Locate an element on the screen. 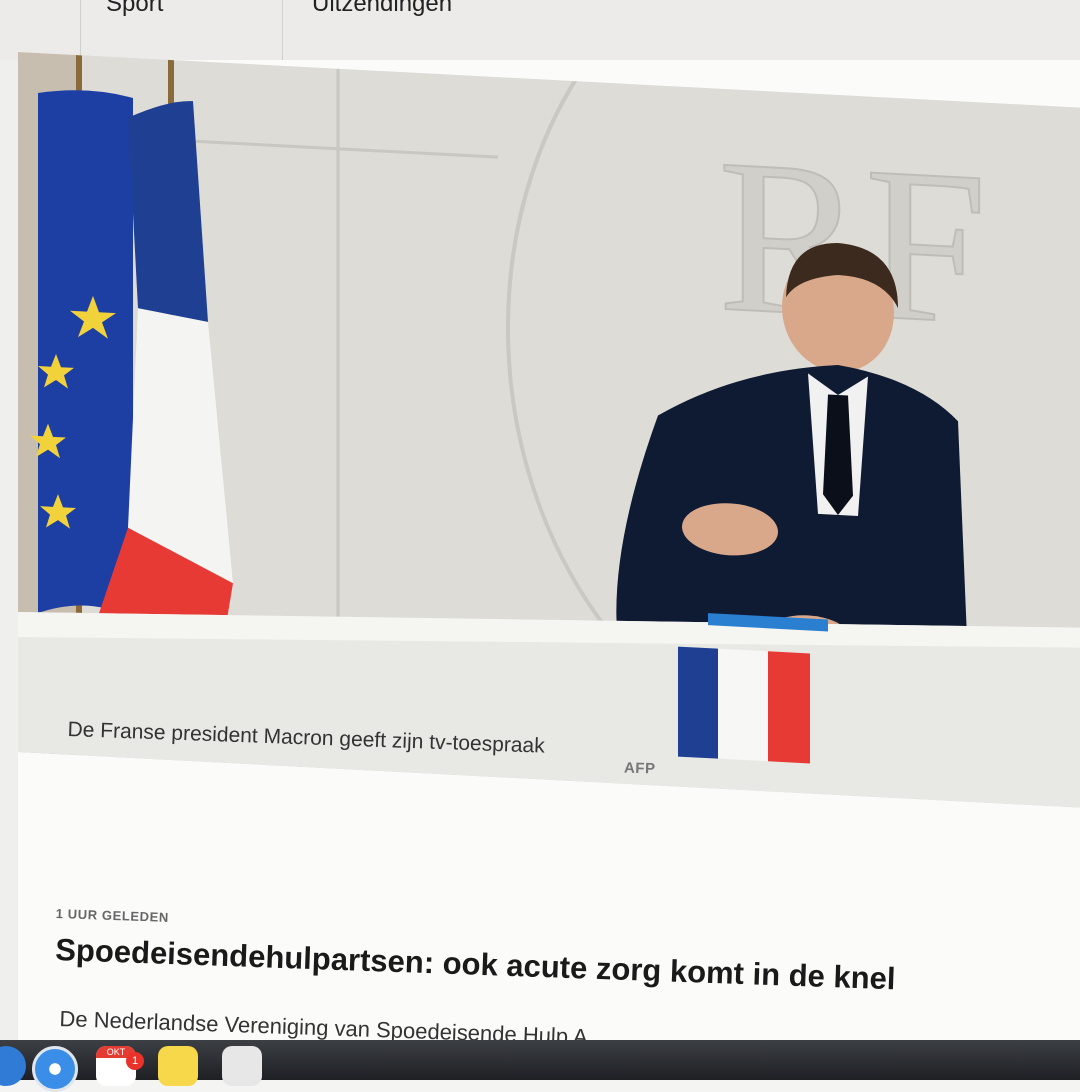  nav-item-uitzendingen: Uitzendingen is located at coordinates (382, 9).